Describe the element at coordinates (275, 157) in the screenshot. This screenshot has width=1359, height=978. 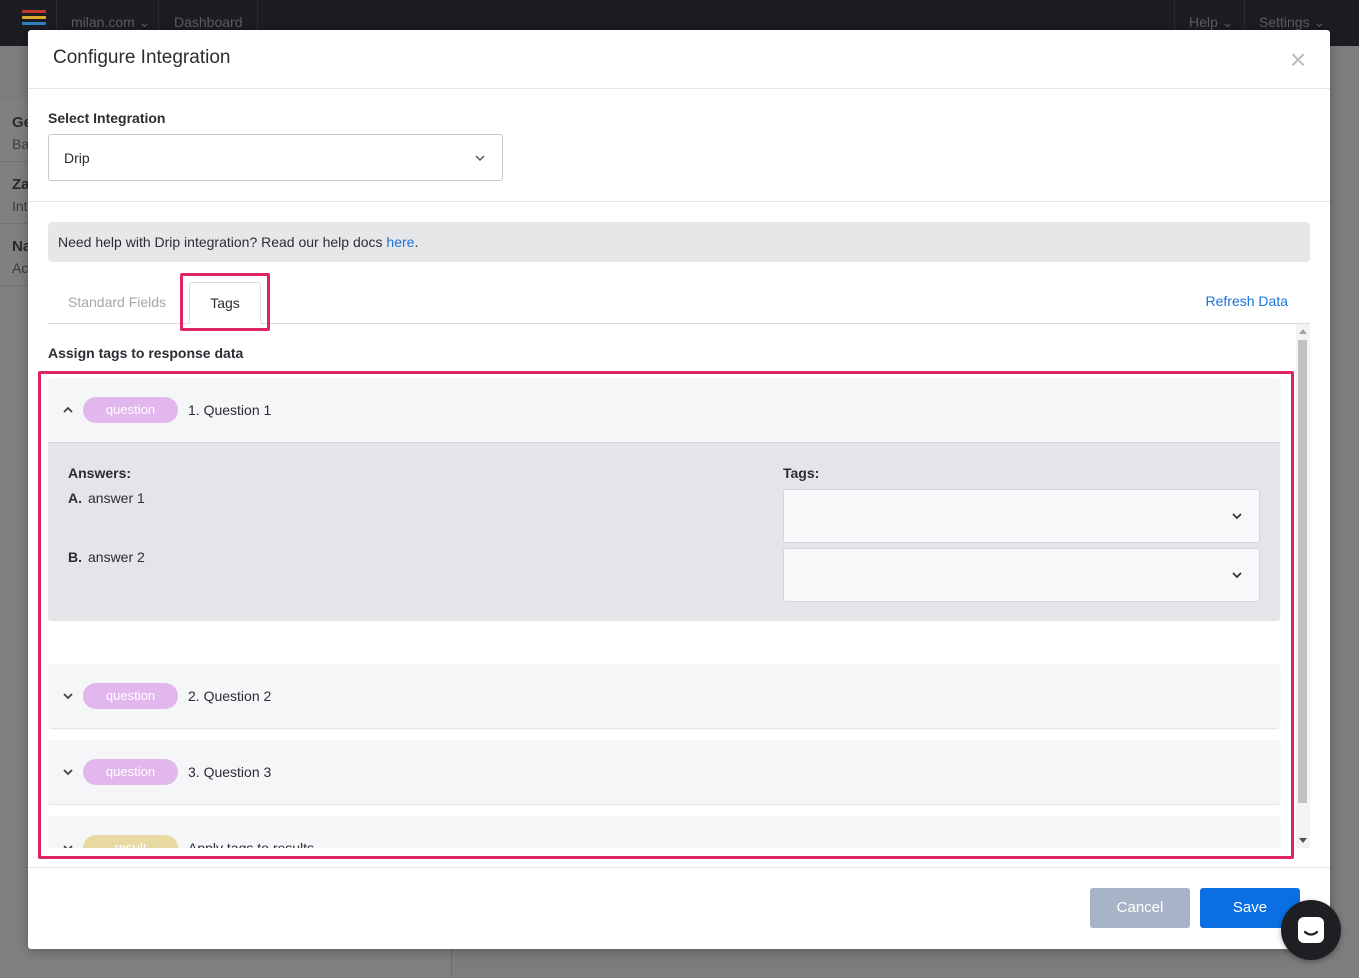
I see `integration-select: Drip` at that location.